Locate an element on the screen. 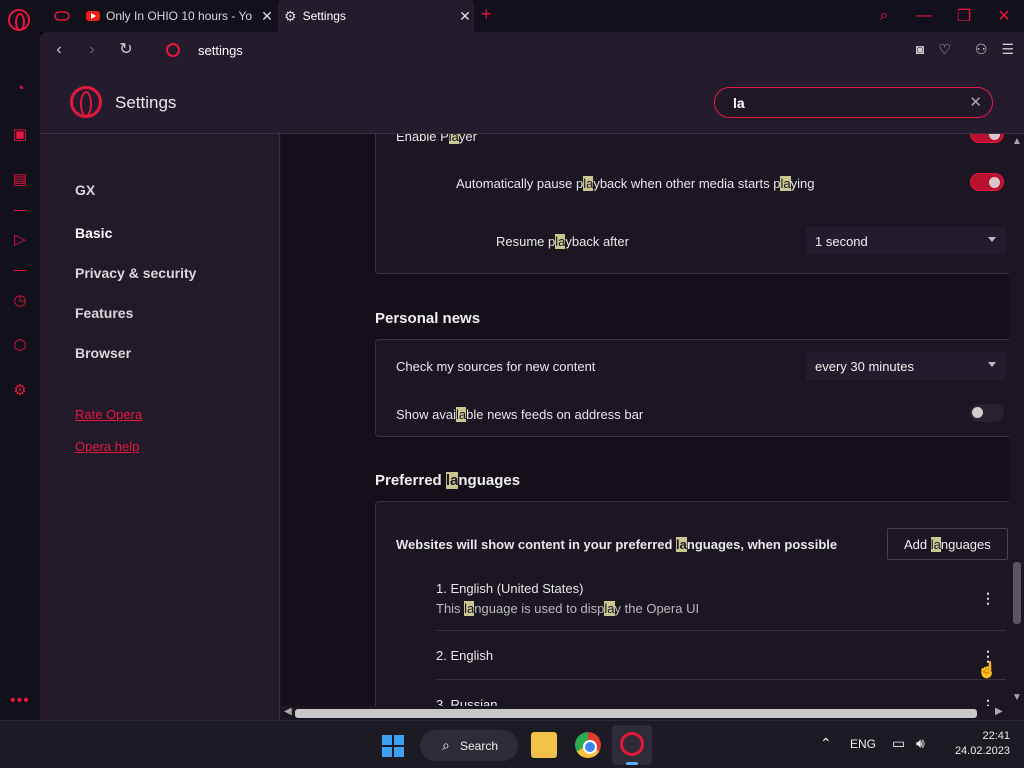 The width and height of the screenshot is (1024, 768). history-icon: ◷ is located at coordinates (20, 301).